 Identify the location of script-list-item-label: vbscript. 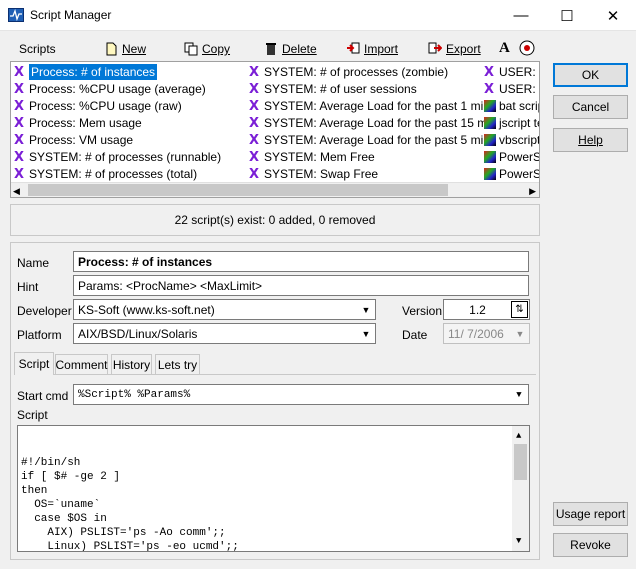
(519, 140).